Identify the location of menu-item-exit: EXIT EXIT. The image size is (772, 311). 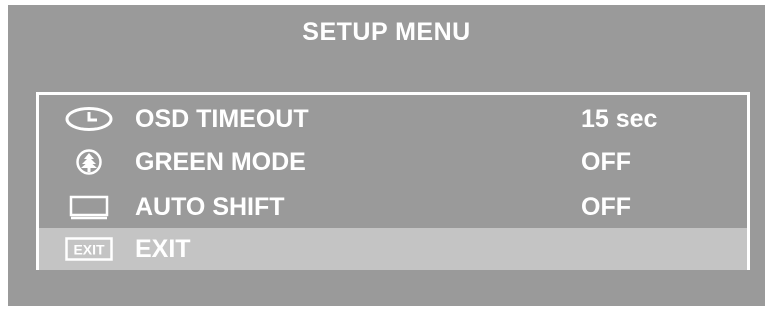
(393, 249).